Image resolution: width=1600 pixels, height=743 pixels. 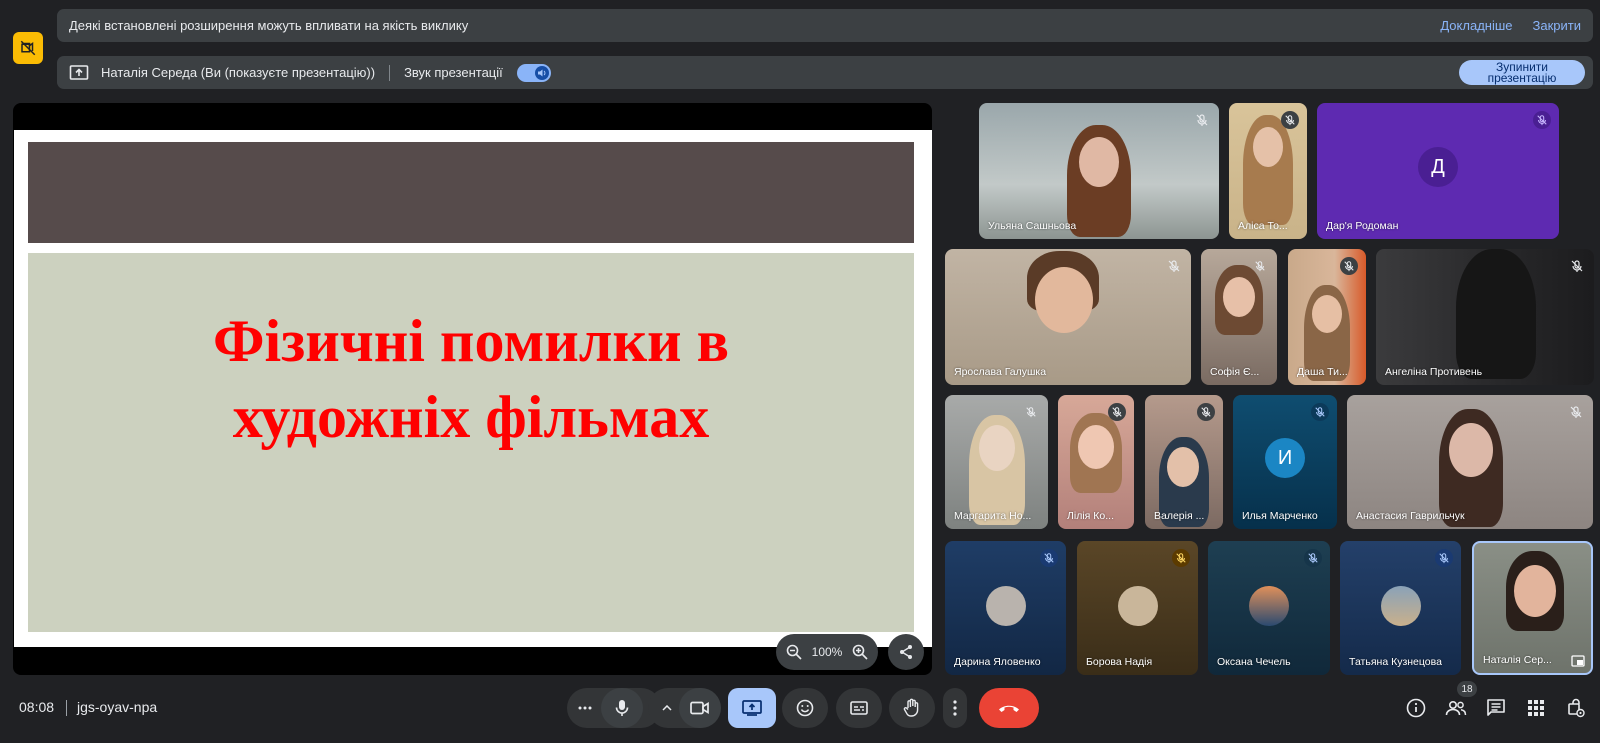 What do you see at coordinates (453, 72) in the screenshot?
I see `presentation-audio-label: Звук презентації` at bounding box center [453, 72].